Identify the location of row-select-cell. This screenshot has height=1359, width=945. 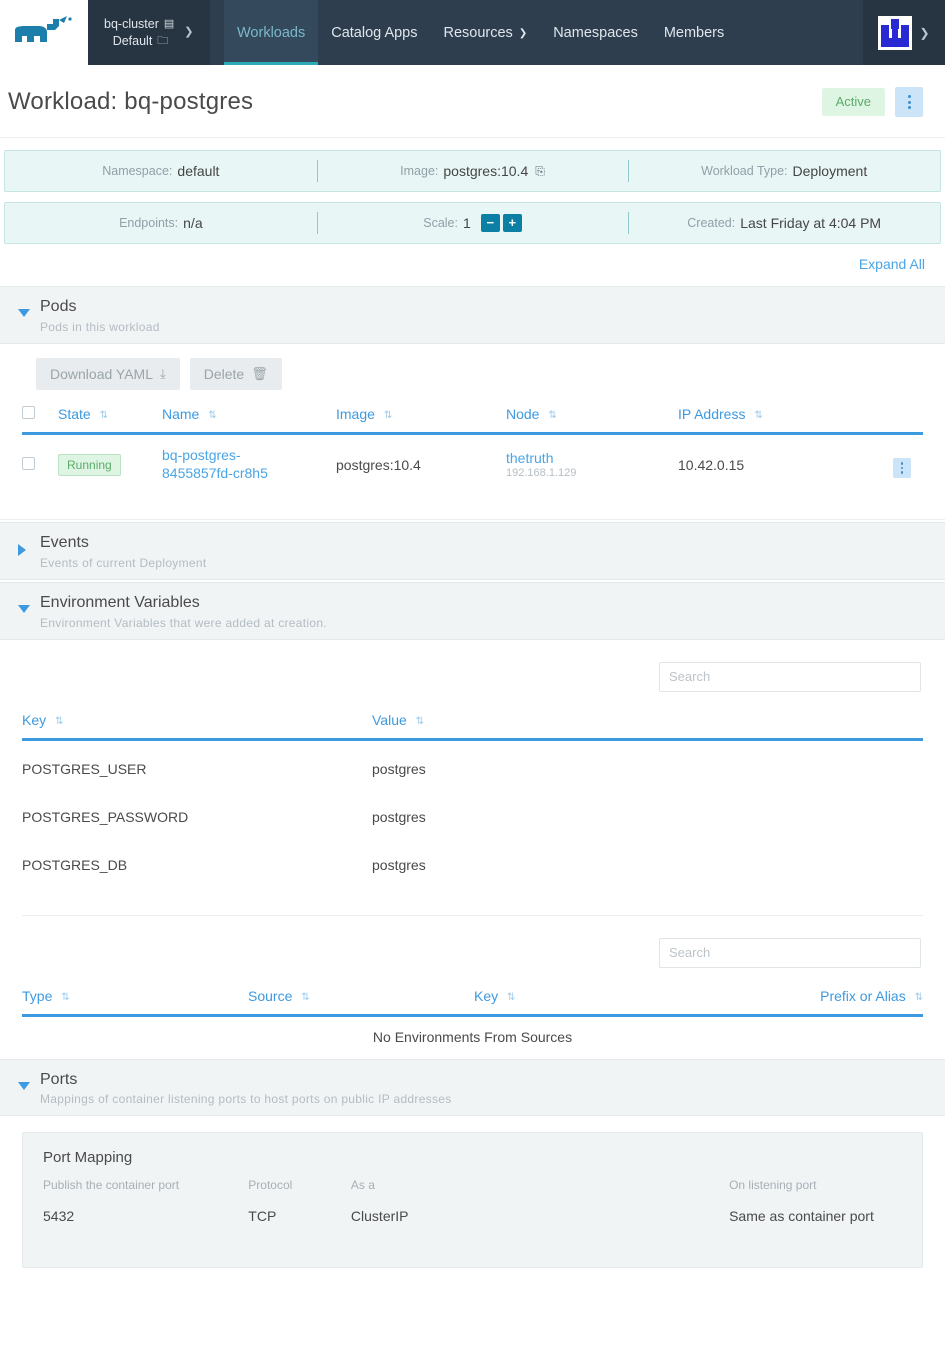
(40, 464).